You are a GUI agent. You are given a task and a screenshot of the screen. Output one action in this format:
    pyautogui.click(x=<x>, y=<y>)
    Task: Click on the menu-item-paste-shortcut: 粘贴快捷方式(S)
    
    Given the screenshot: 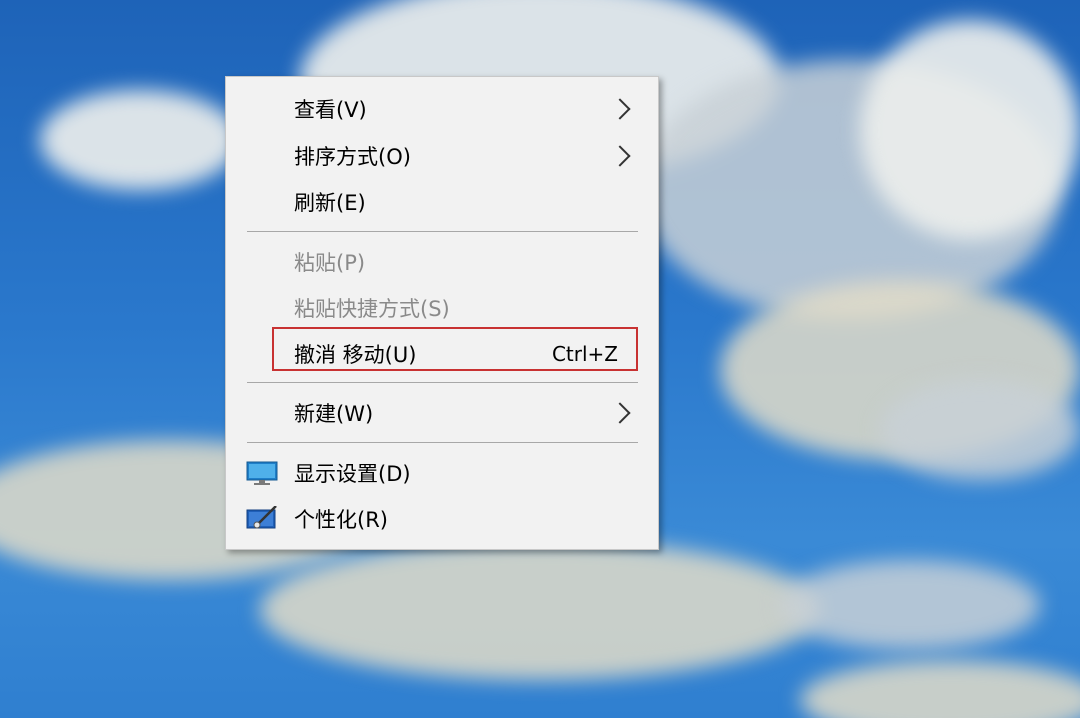 What is the action you would take?
    pyautogui.click(x=442, y=308)
    